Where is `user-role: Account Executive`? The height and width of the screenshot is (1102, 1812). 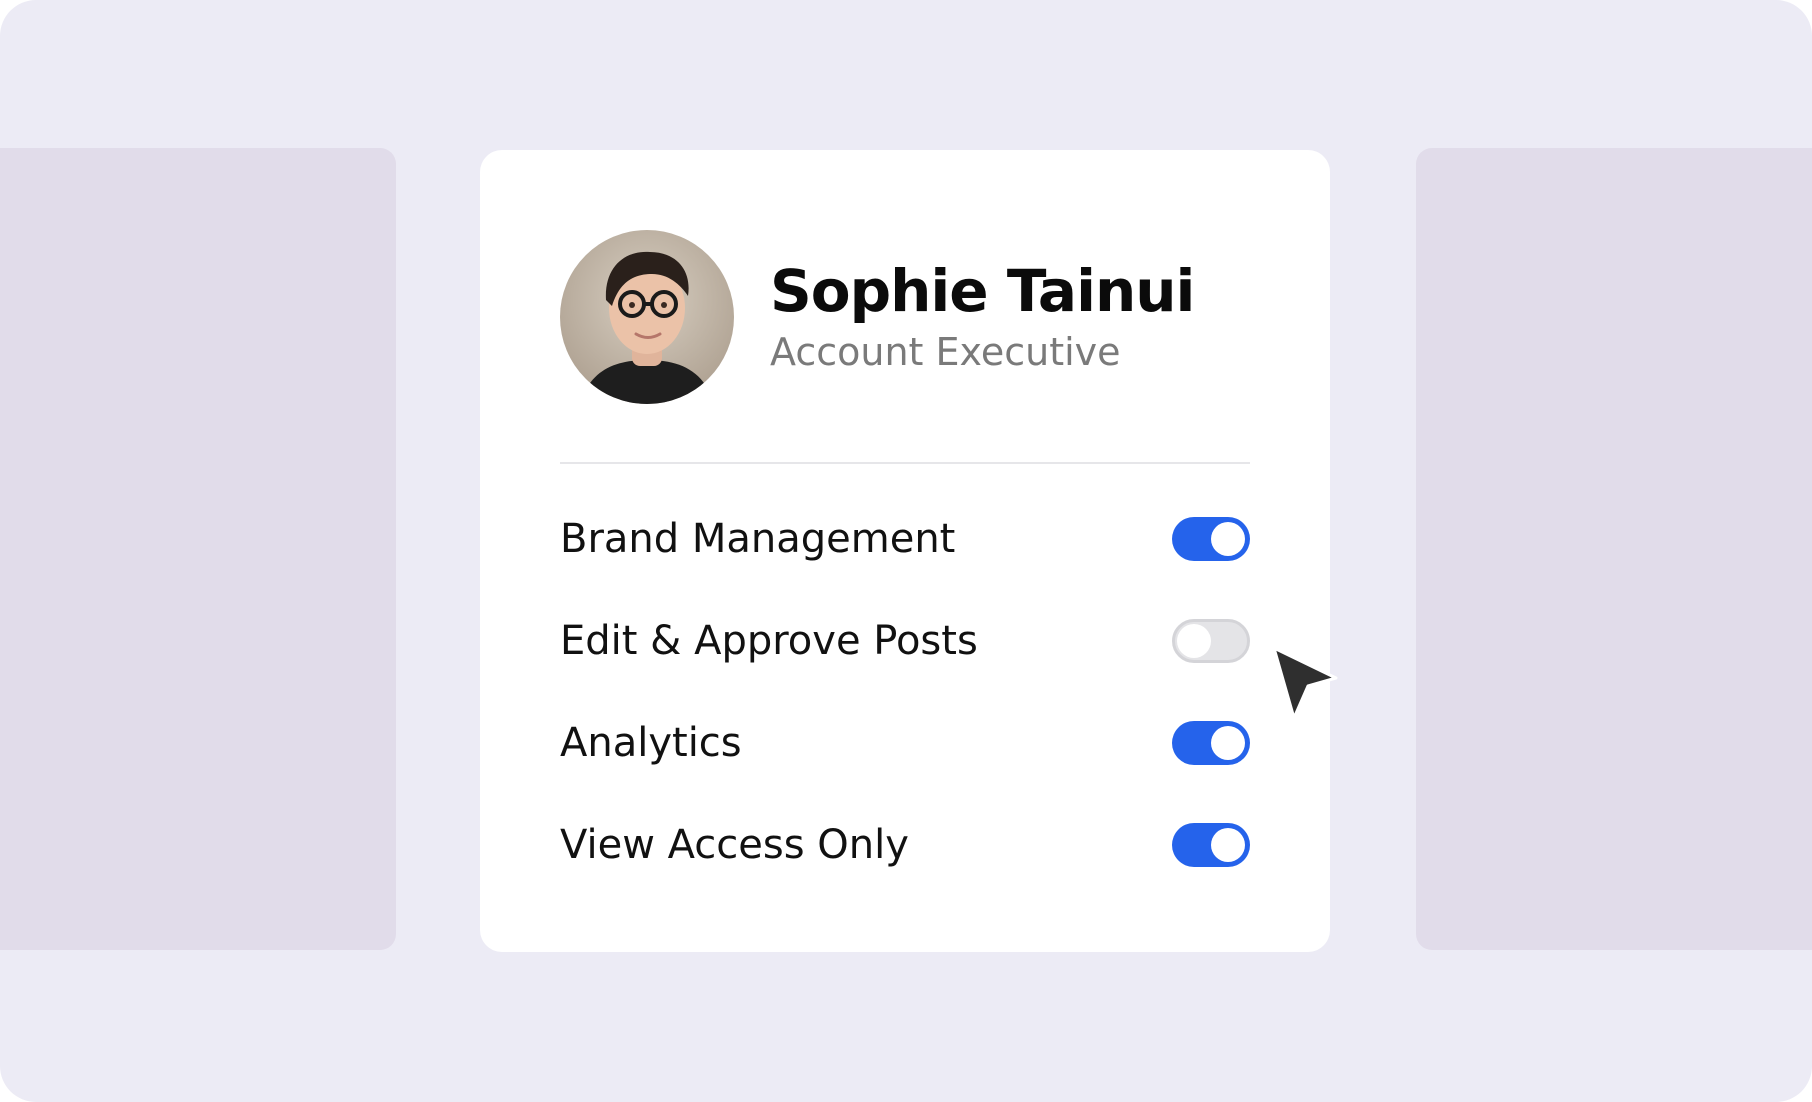
user-role: Account Executive is located at coordinates (945, 352).